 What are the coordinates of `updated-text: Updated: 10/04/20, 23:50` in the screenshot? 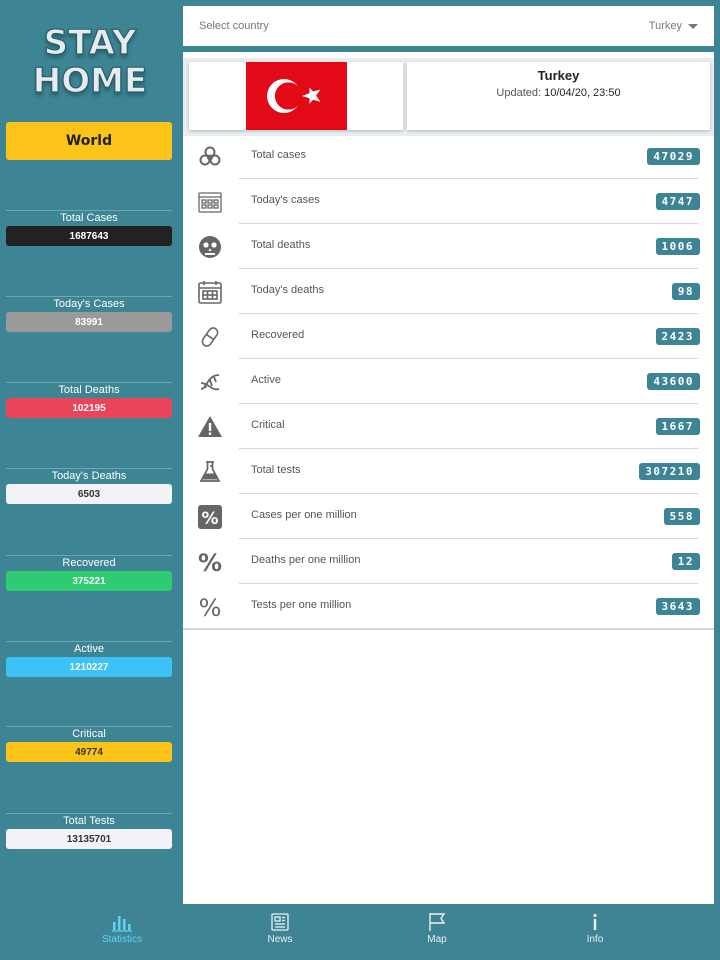 It's located at (558, 93).